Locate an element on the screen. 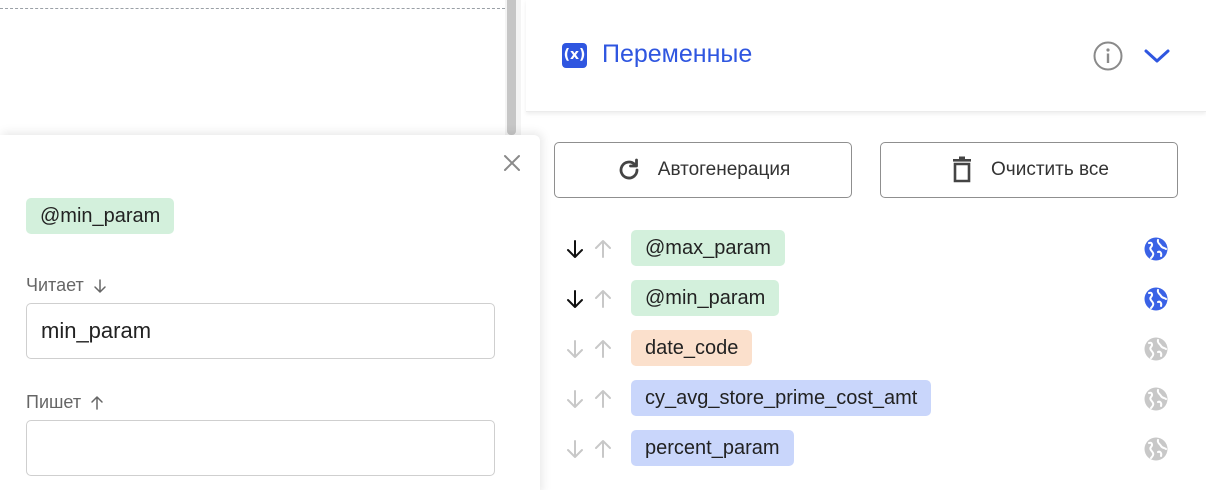  clear-all-button-label: Очистить все is located at coordinates (1050, 169).